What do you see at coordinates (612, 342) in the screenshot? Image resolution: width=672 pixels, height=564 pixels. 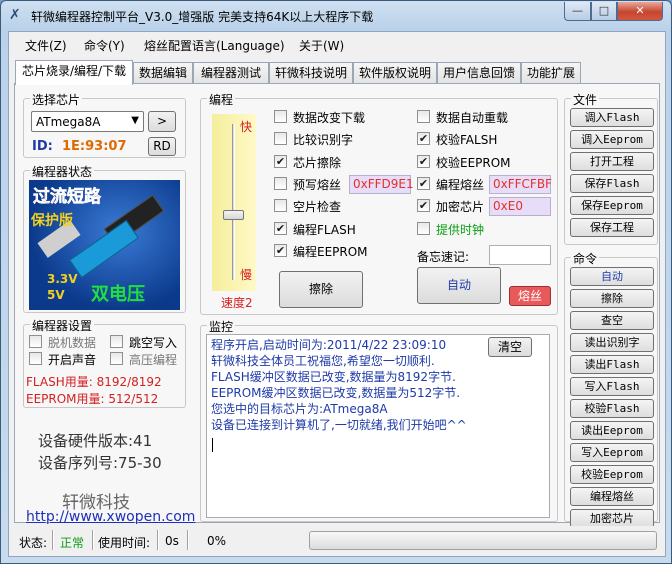 I see `command-button-3: 读出识别字` at bounding box center [612, 342].